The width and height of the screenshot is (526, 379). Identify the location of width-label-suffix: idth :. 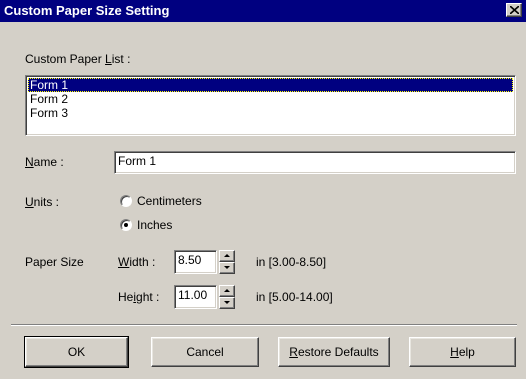
(142, 262).